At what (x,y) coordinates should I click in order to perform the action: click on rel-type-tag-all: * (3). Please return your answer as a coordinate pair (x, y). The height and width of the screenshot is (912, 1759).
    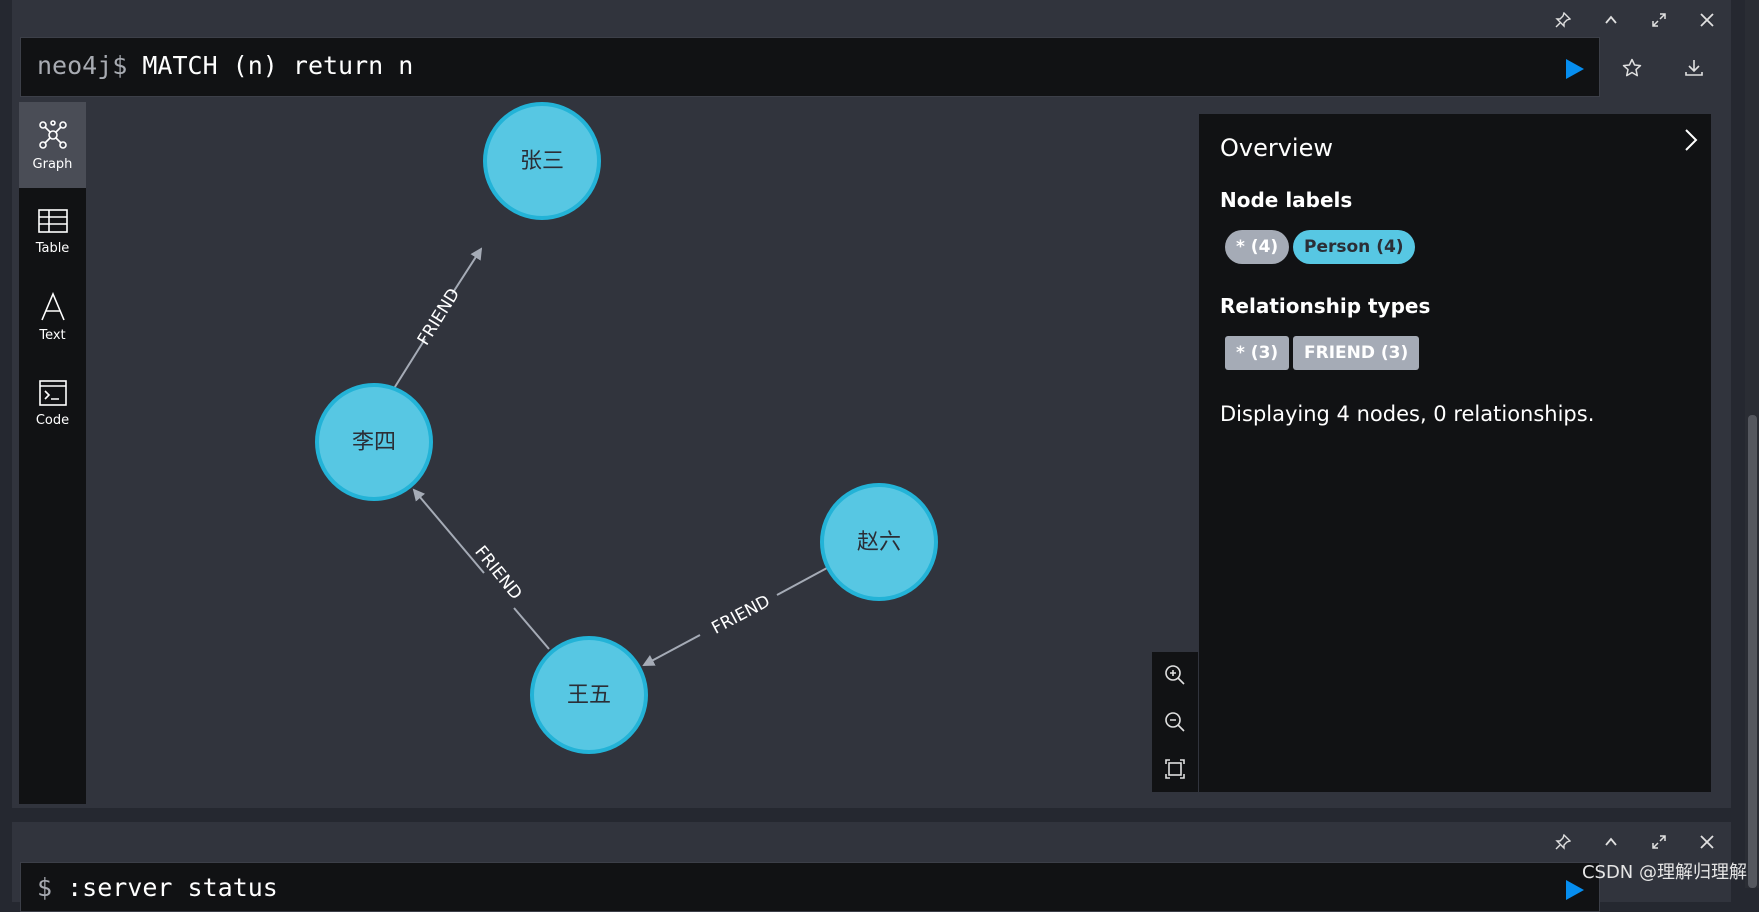
    Looking at the image, I should click on (1257, 353).